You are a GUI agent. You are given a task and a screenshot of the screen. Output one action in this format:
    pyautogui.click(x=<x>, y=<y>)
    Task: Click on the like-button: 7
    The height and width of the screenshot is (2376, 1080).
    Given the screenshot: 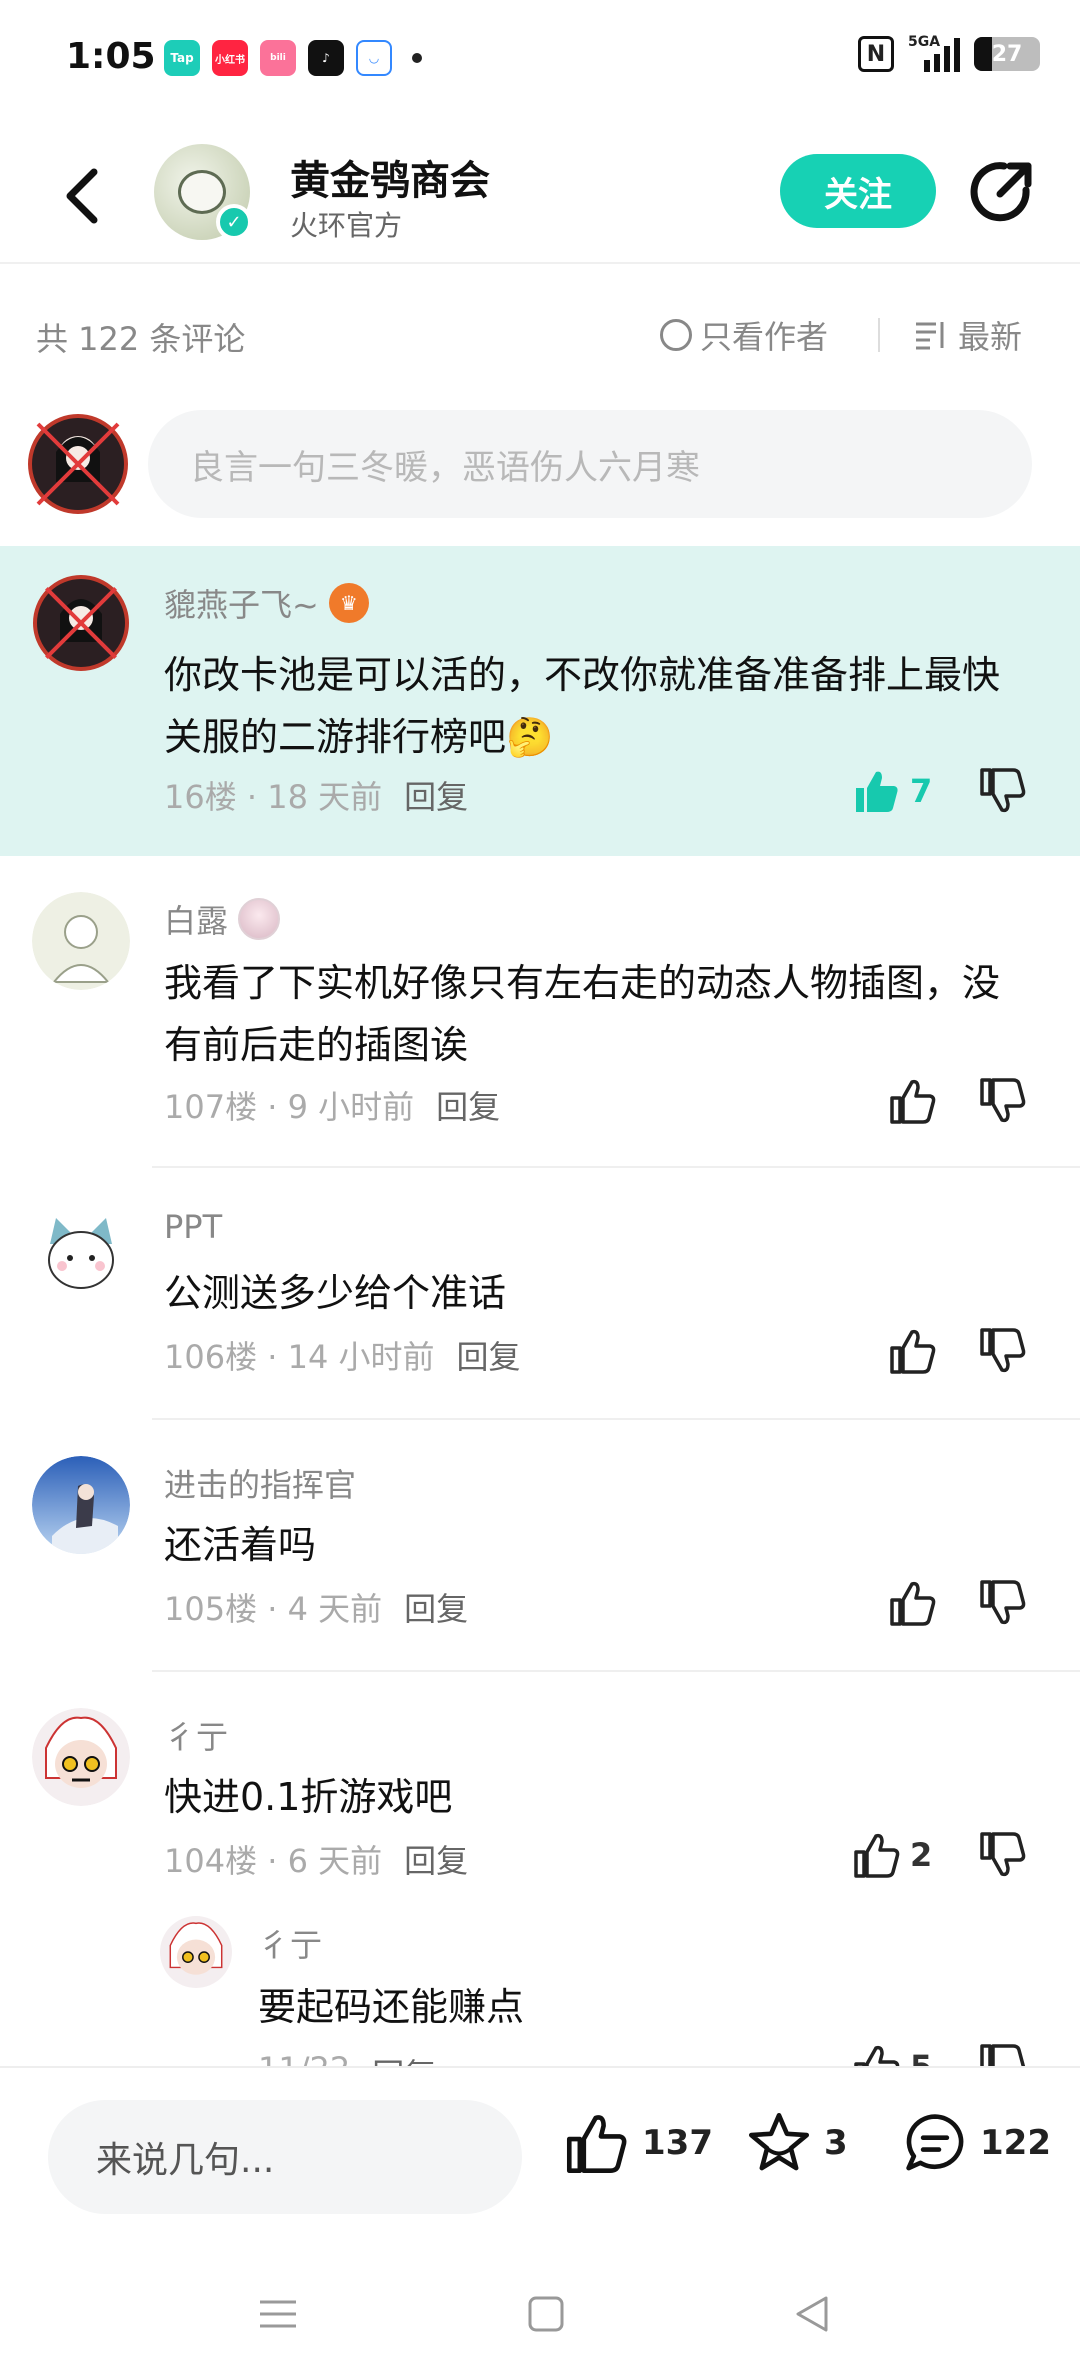 What is the action you would take?
    pyautogui.click(x=892, y=791)
    